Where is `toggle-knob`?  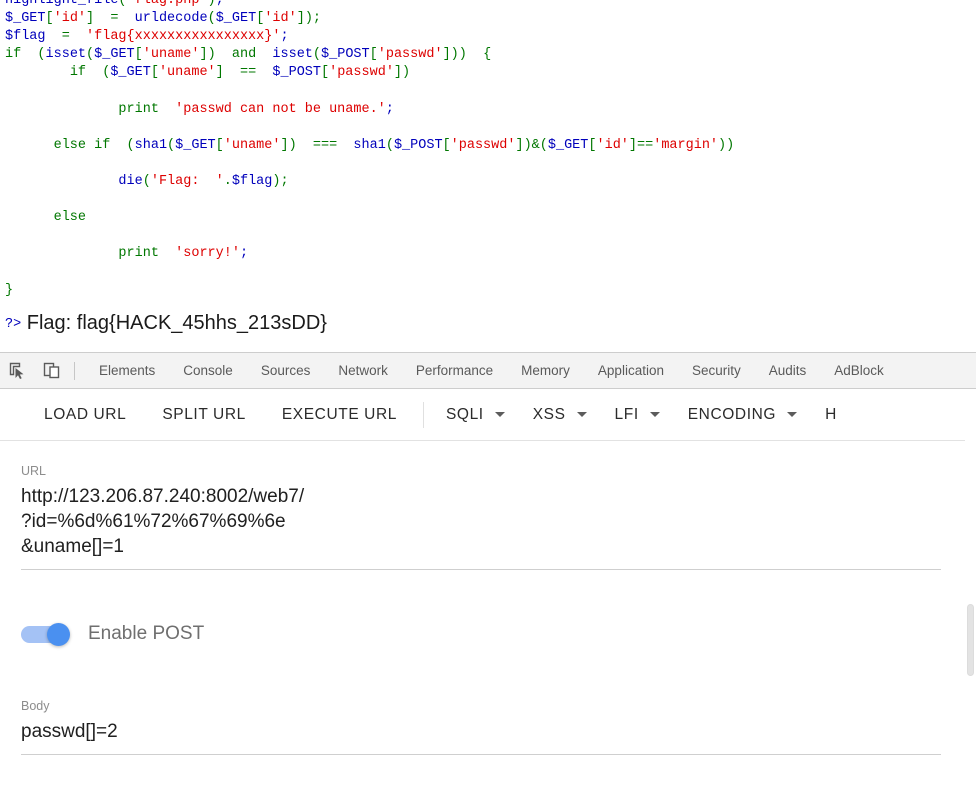
toggle-knob is located at coordinates (58, 634).